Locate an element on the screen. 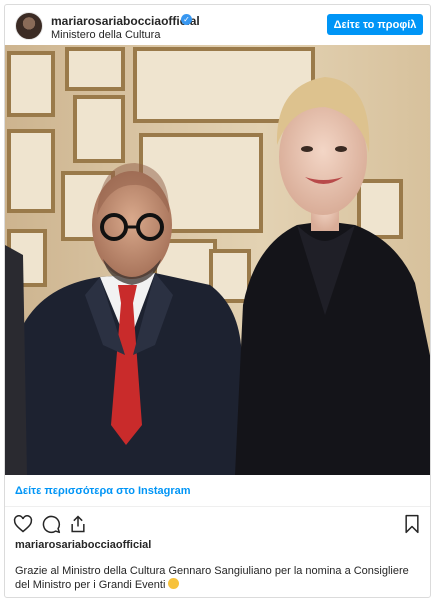 This screenshot has width=435, height=600. heart-icon is located at coordinates (23, 524).